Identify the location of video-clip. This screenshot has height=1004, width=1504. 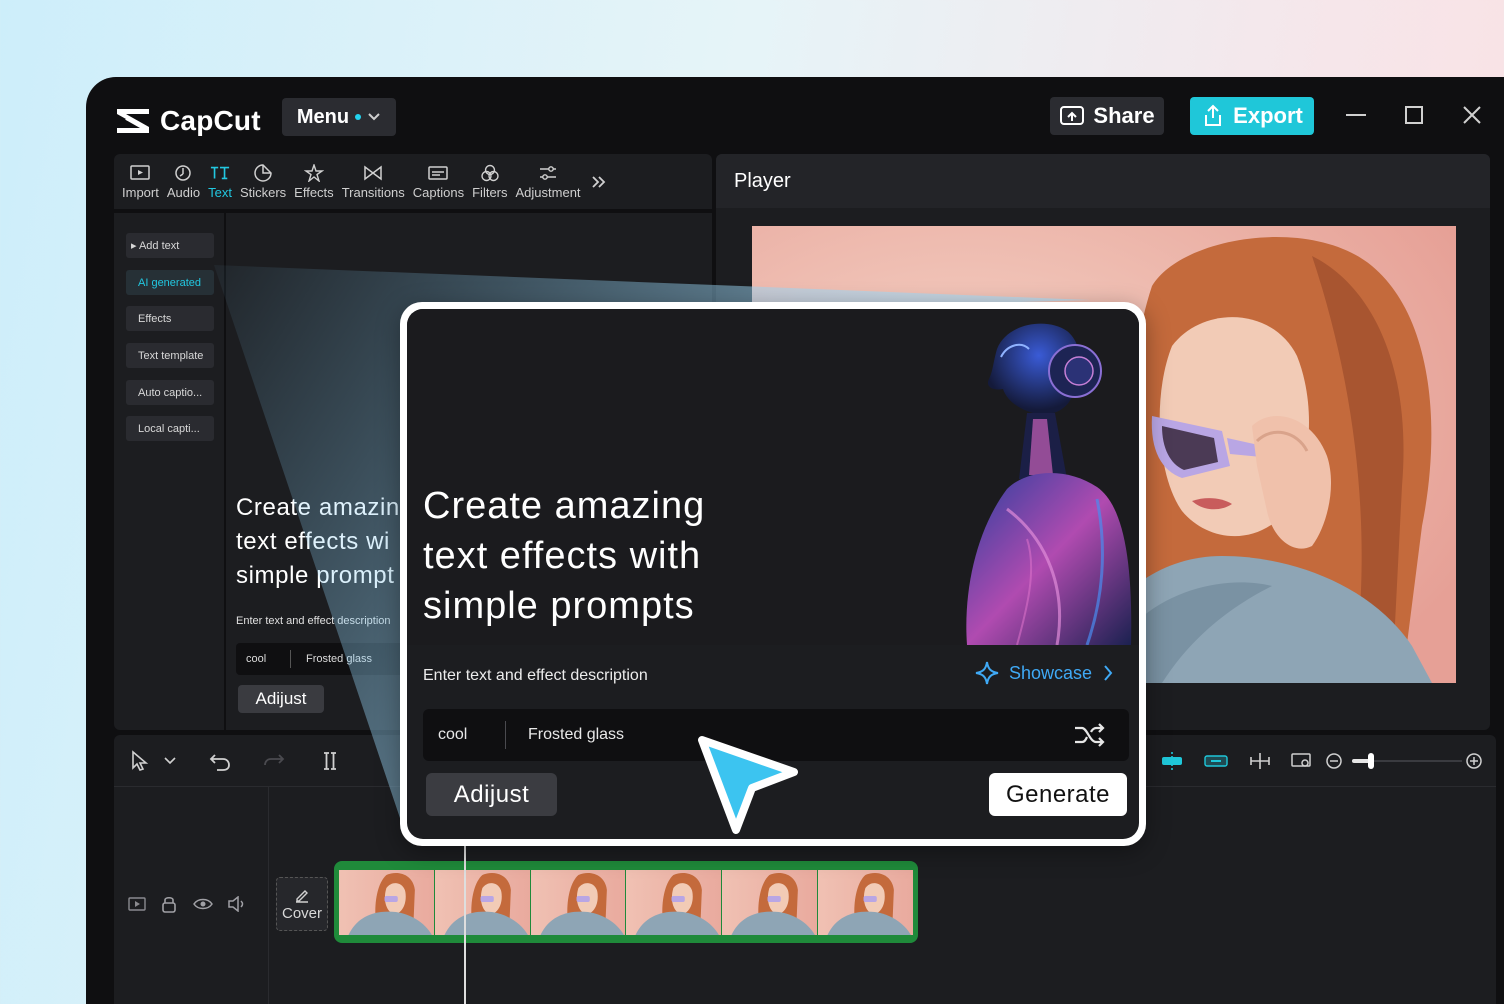
(626, 902).